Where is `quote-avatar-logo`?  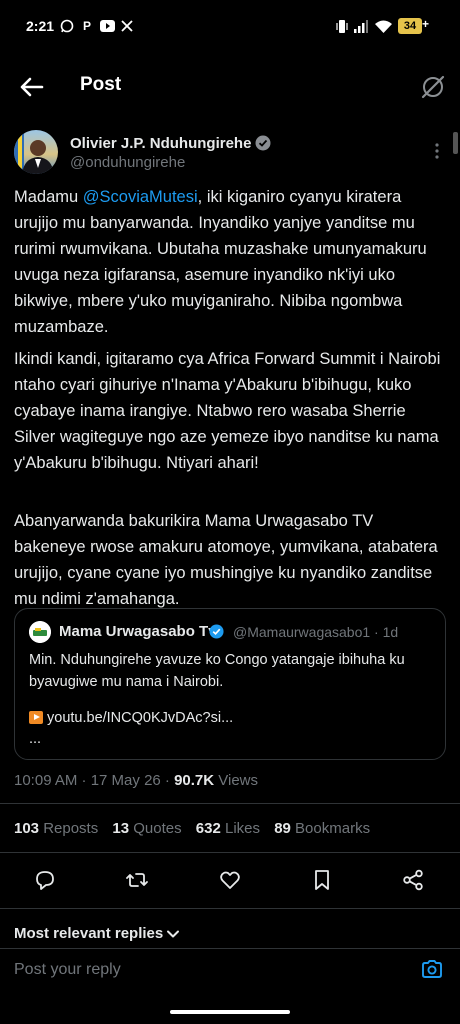
quote-avatar-logo is located at coordinates (40, 632).